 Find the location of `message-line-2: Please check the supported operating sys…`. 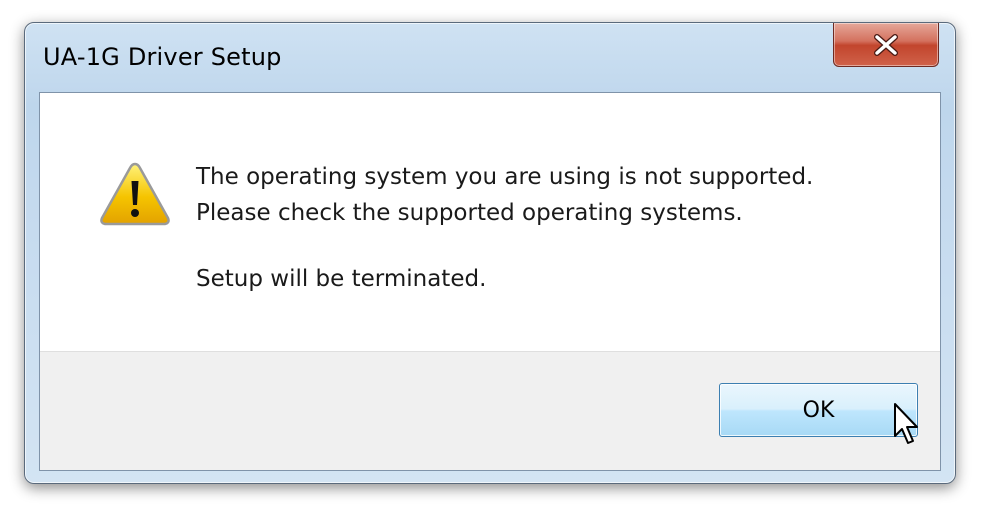

message-line-2: Please check the supported operating sys… is located at coordinates (469, 213).